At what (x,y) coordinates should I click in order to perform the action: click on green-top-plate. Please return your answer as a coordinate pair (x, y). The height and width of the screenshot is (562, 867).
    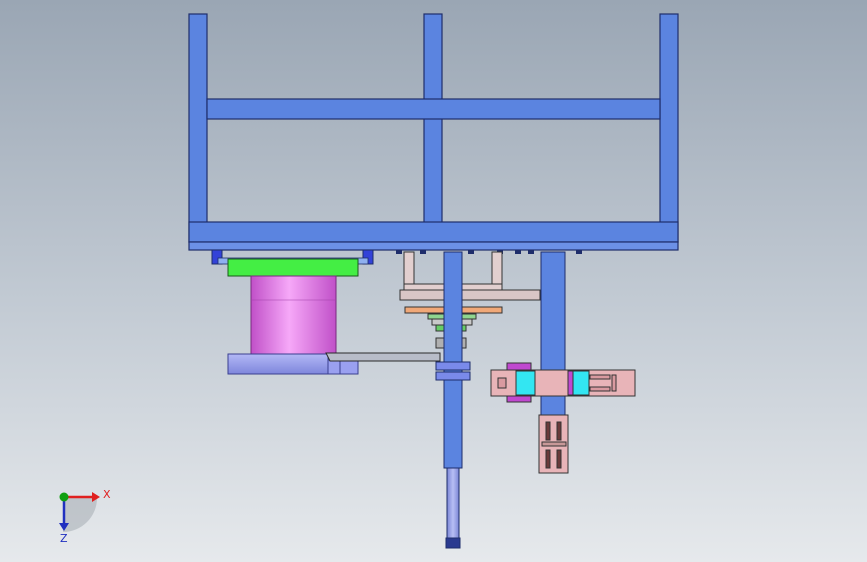
    Looking at the image, I should click on (293, 267).